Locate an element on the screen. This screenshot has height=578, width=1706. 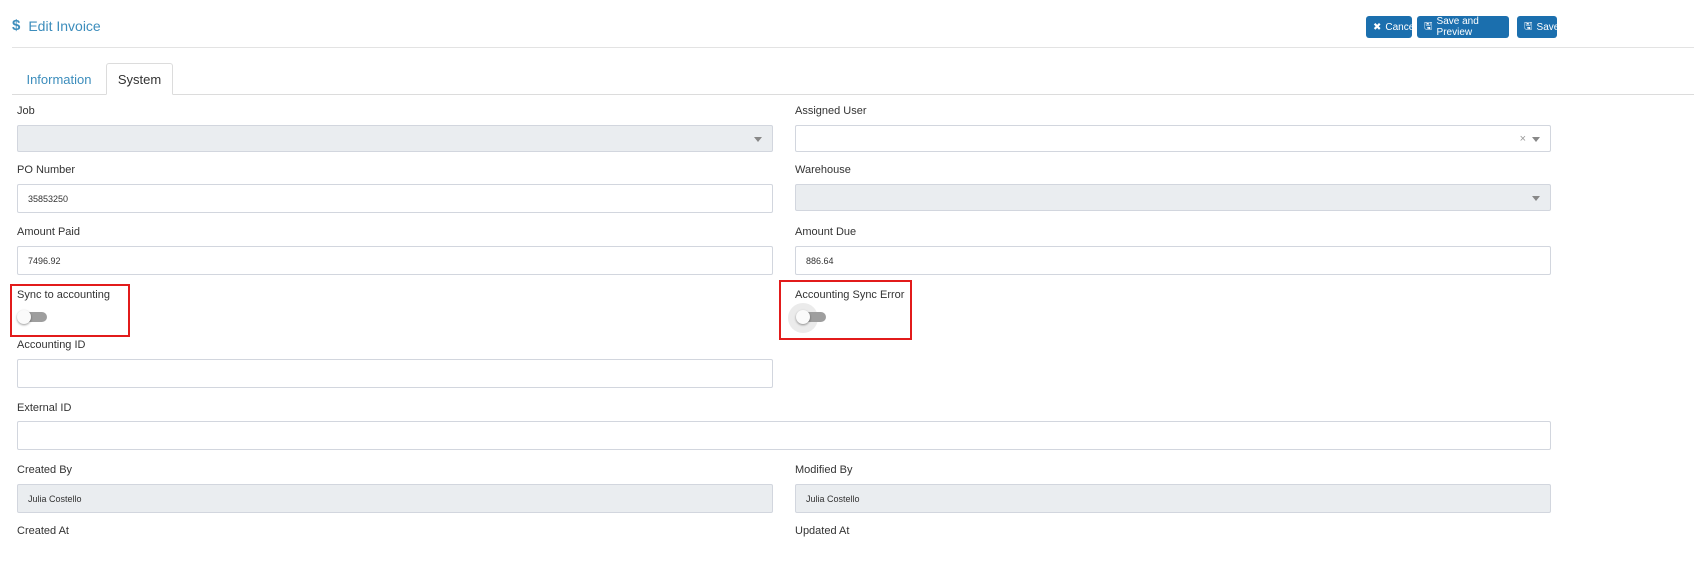
page-title-text: Edit Invoice is located at coordinates (64, 25).